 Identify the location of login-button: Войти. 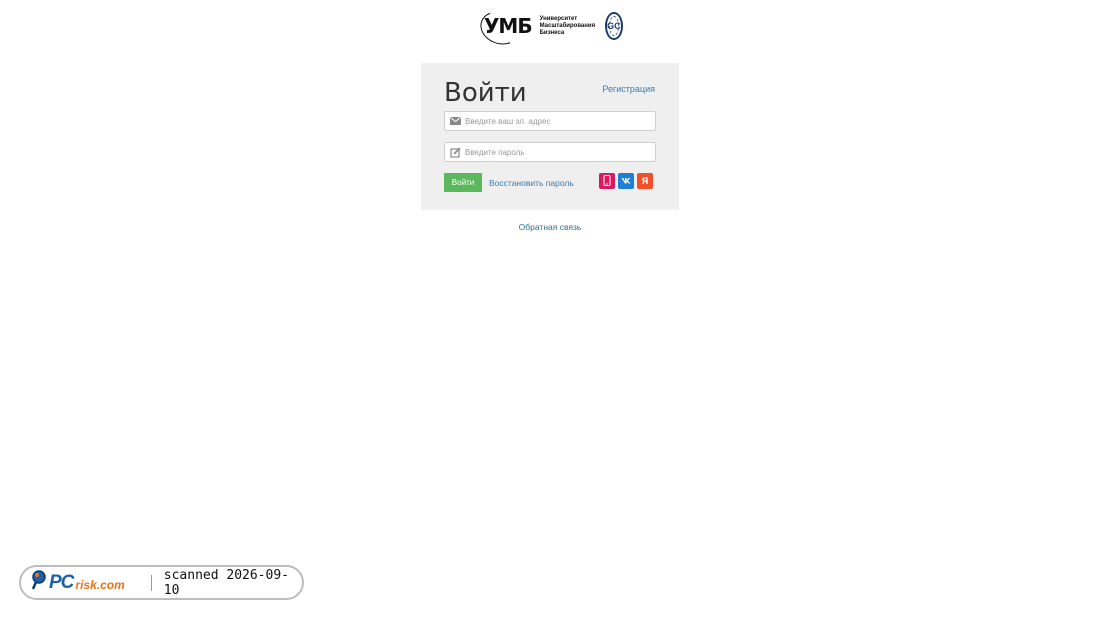
(463, 182).